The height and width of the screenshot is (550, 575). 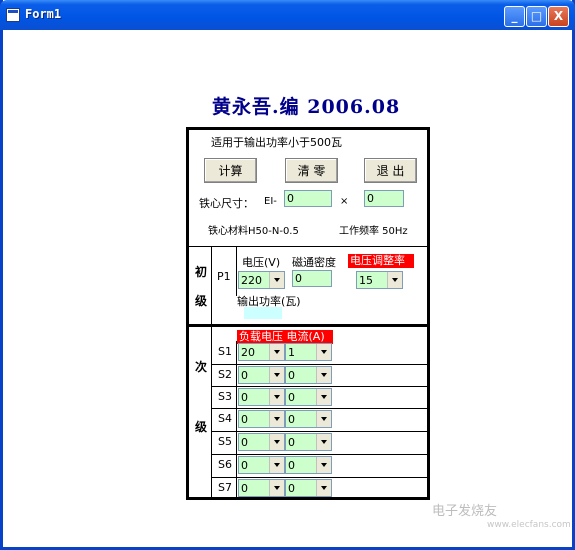 I want to click on s1-current-select: 1, so click(x=308, y=352).